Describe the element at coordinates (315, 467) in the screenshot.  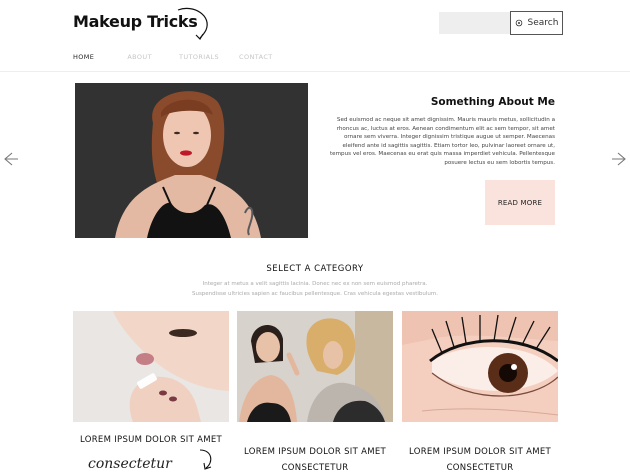
I see `category-card-subtitle-2: CONSECTETUR` at that location.